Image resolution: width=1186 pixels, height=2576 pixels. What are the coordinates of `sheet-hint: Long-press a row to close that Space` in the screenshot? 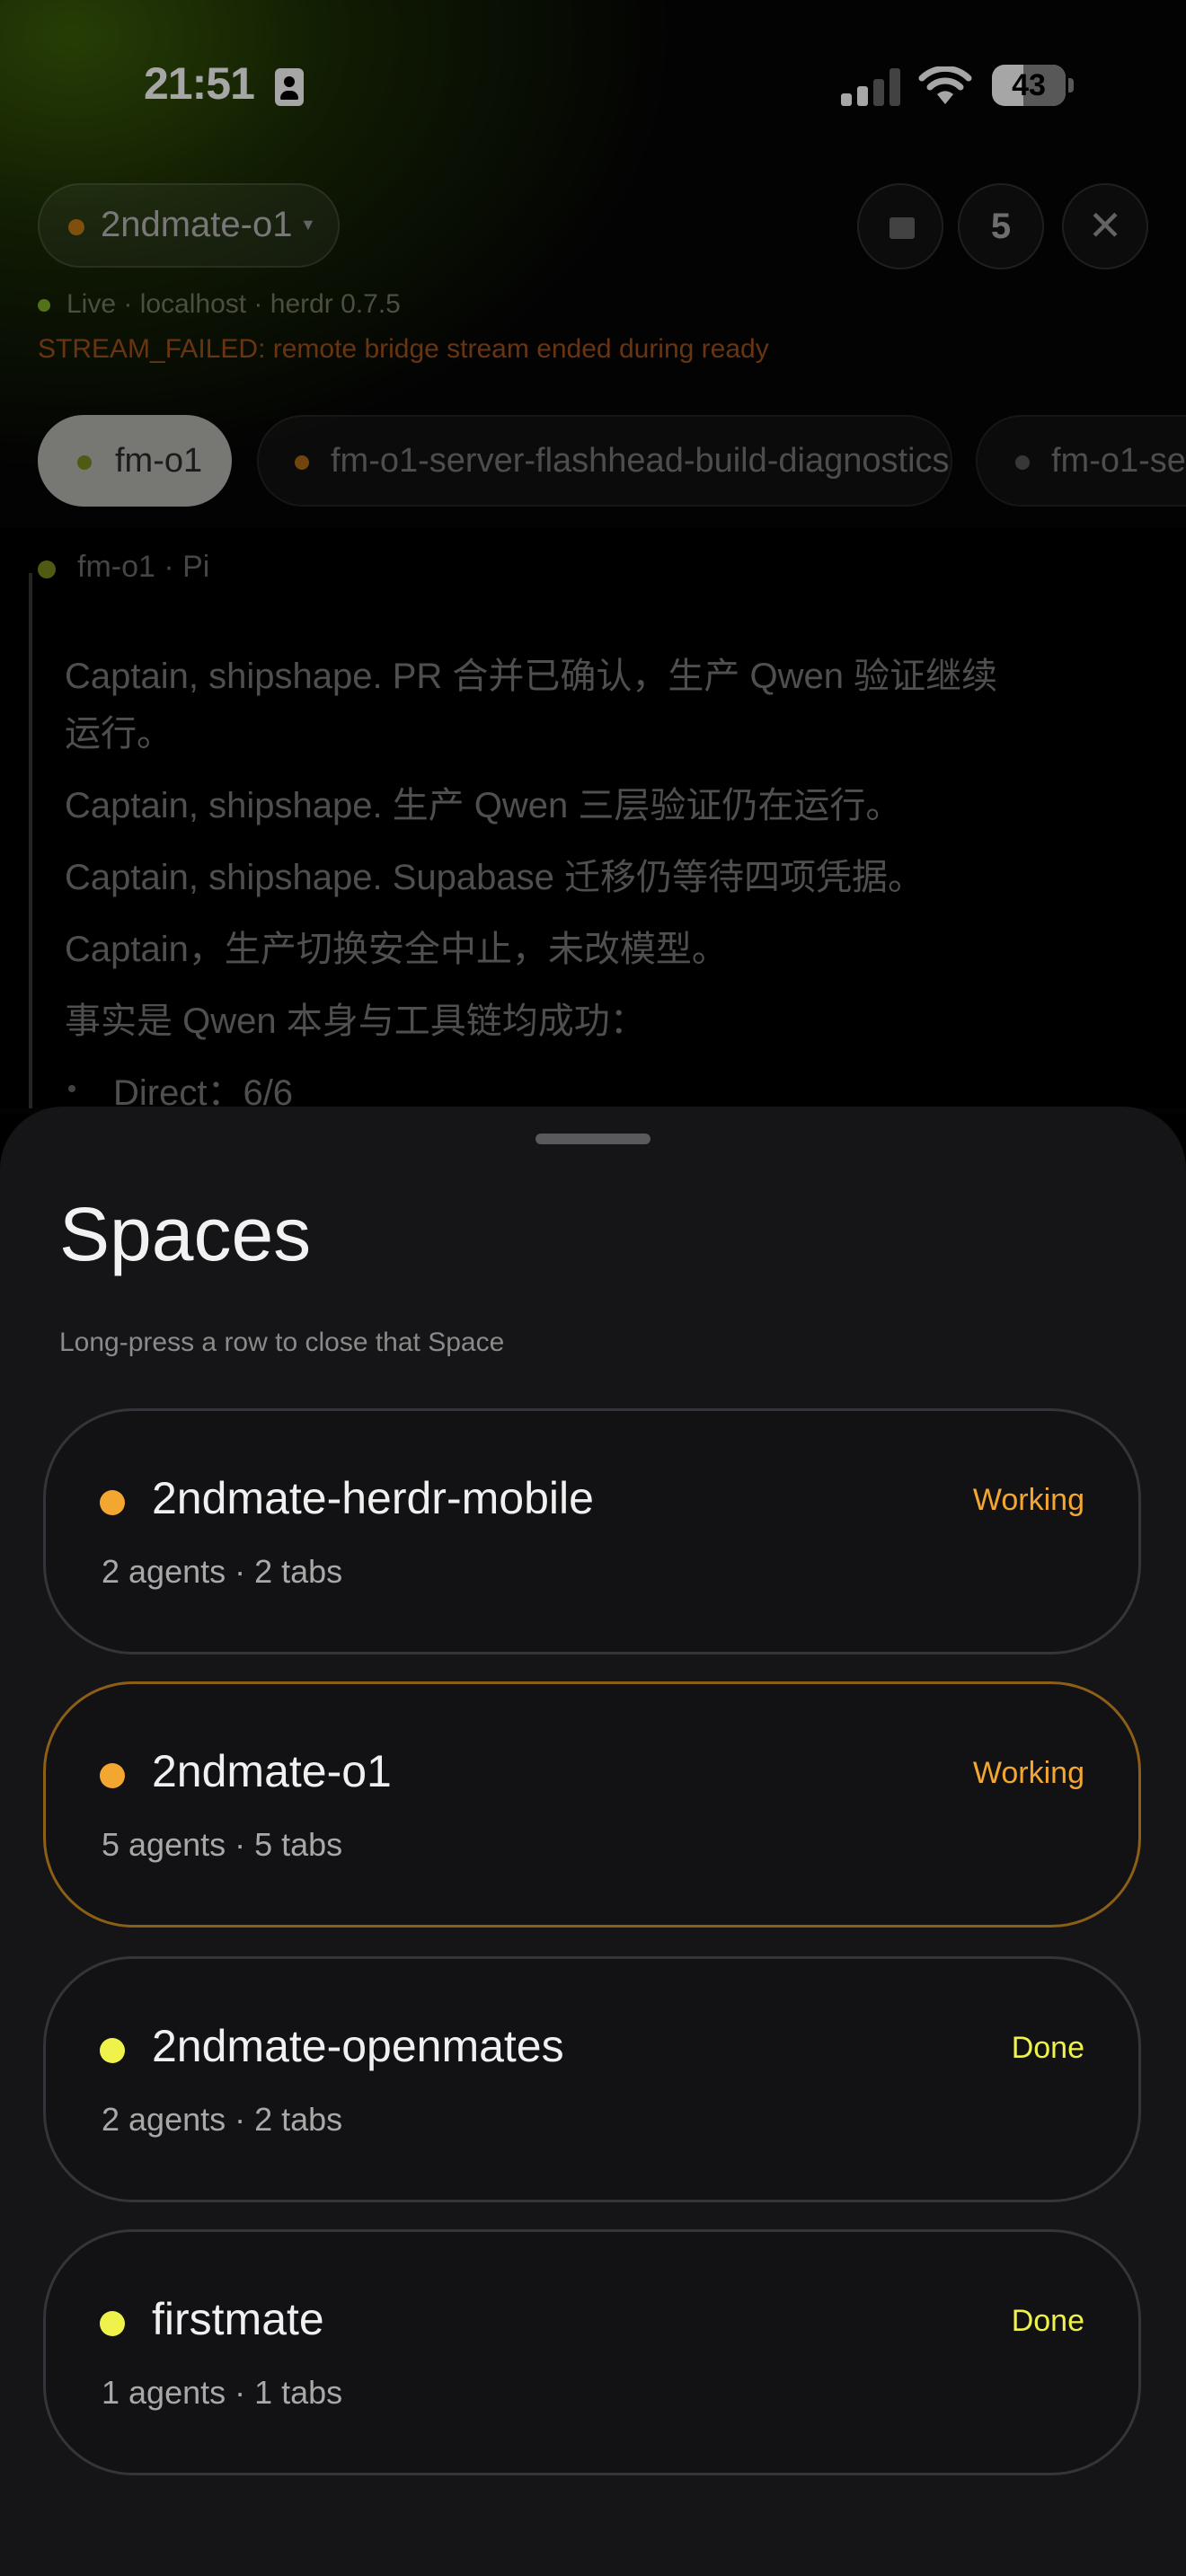 It's located at (282, 1342).